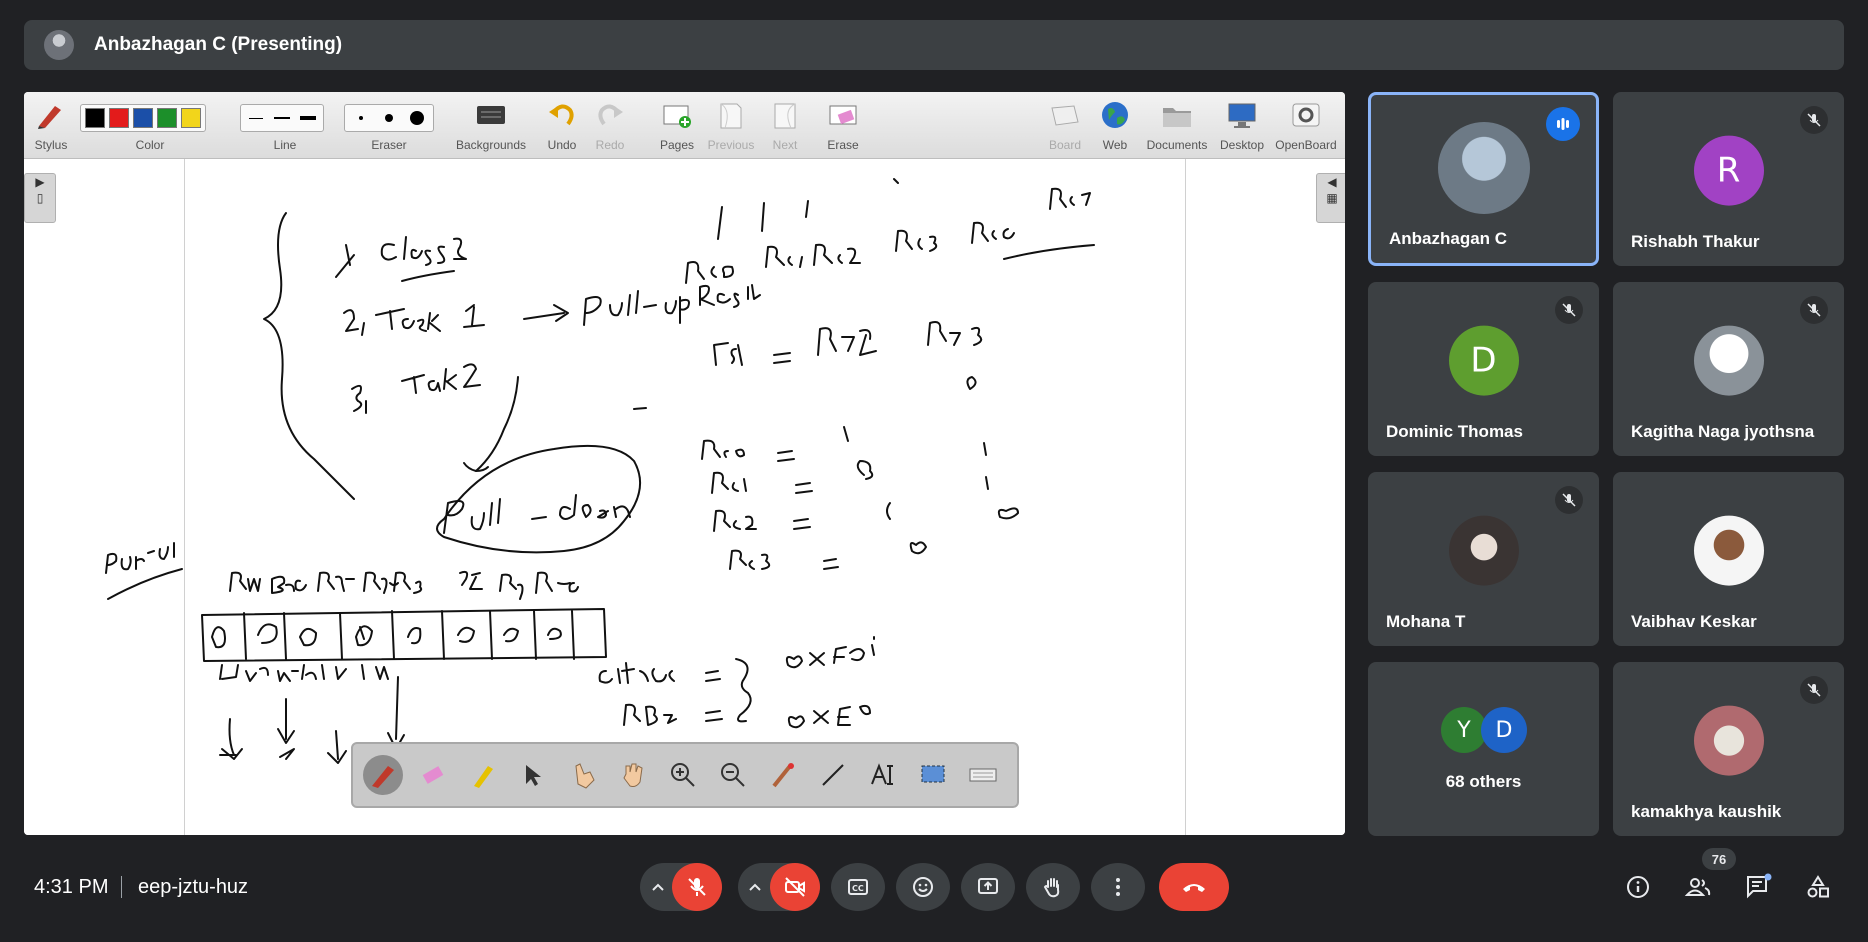 This screenshot has width=1868, height=942. I want to click on captions-button: CC, so click(858, 887).